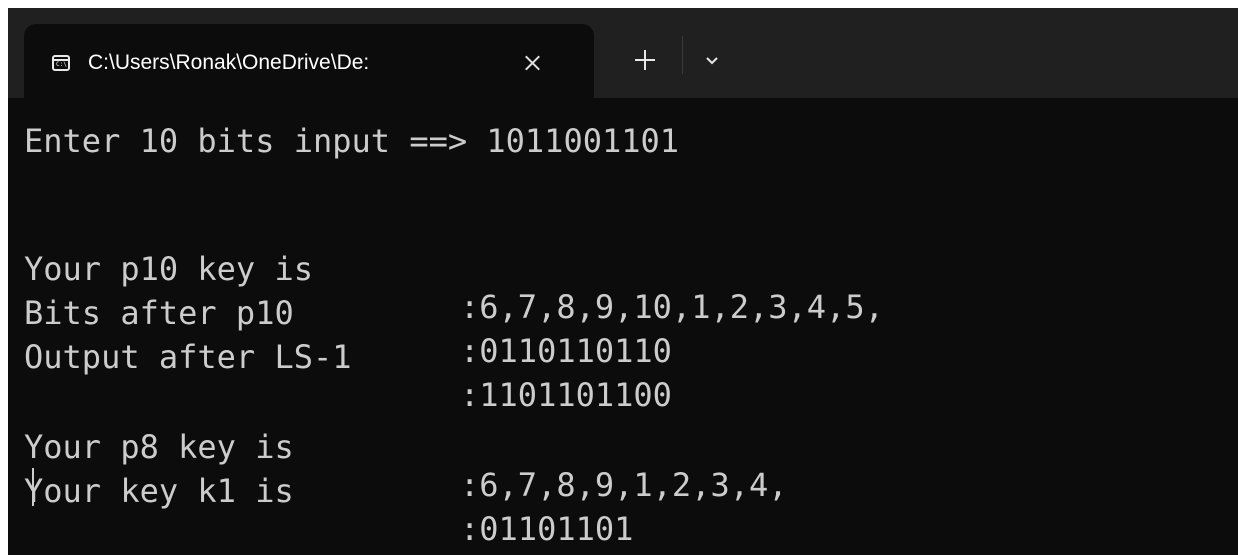 The image size is (1238, 555). What do you see at coordinates (645, 60) in the screenshot?
I see `plus-icon` at bounding box center [645, 60].